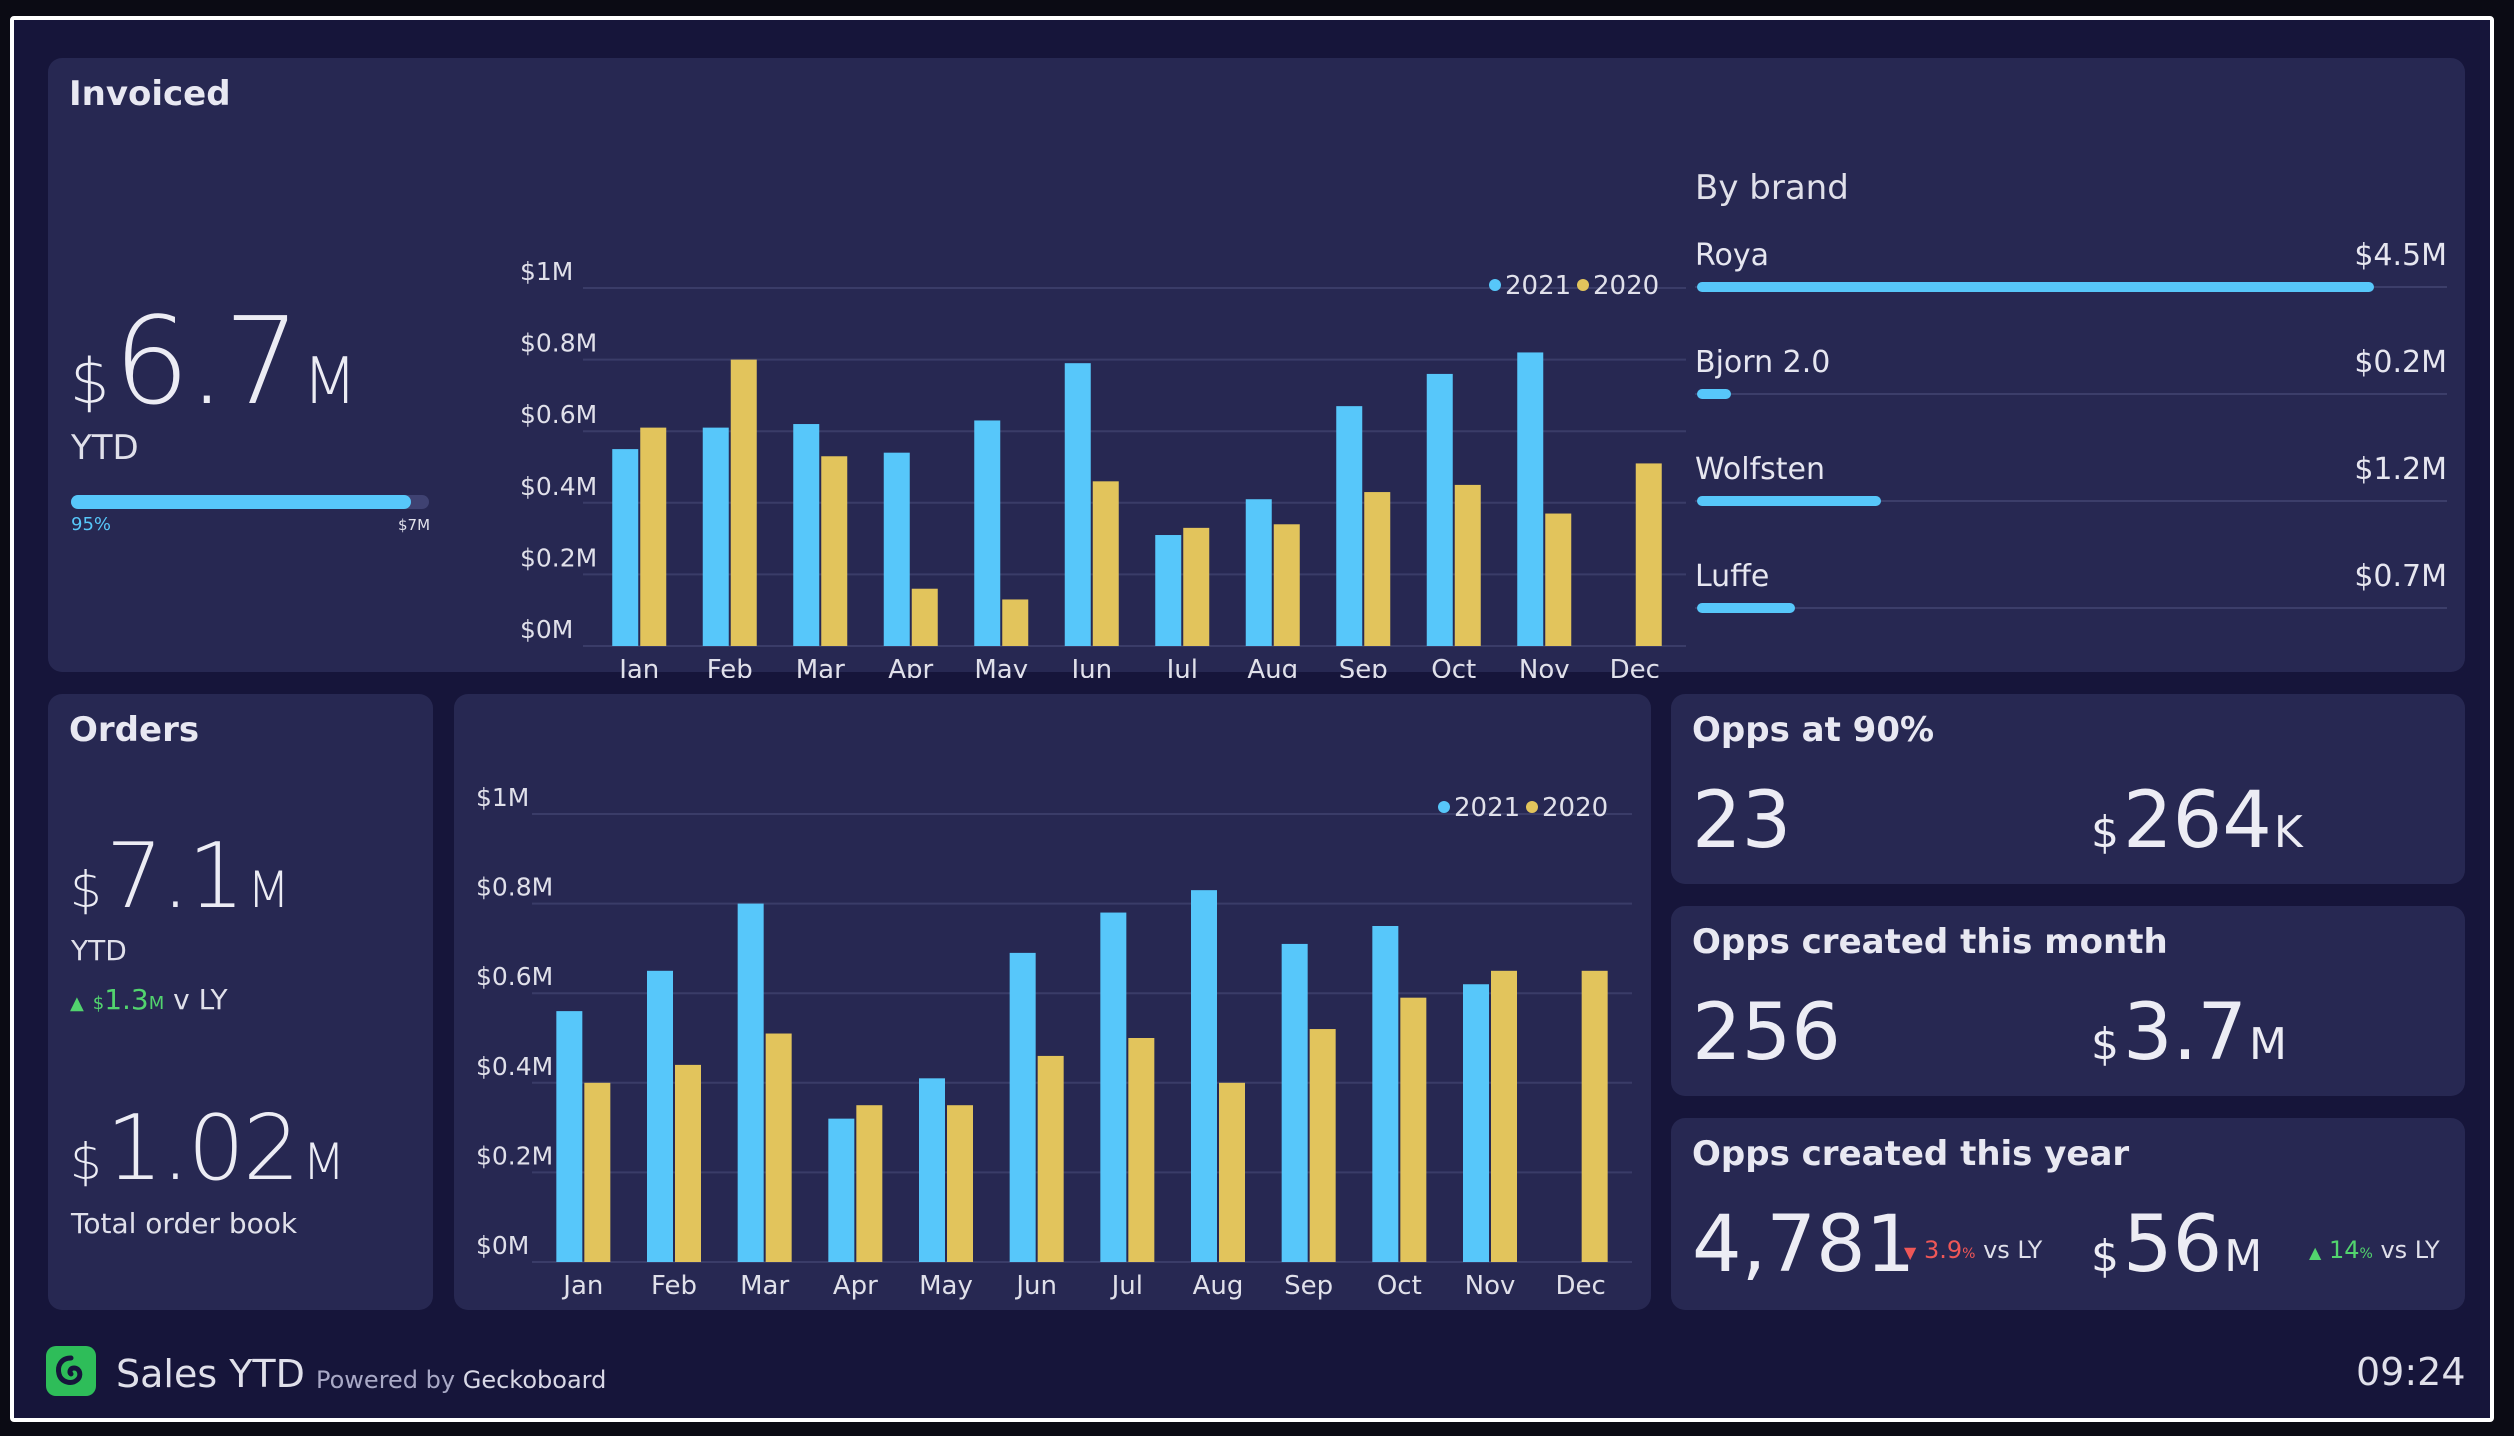 This screenshot has height=1436, width=2514. I want to click on x-tick-label: Feb, so click(730, 666).